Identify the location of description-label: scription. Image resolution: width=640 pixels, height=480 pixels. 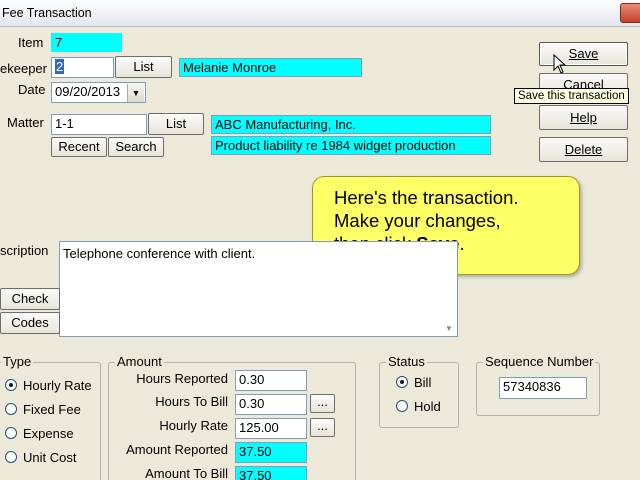
(24, 250).